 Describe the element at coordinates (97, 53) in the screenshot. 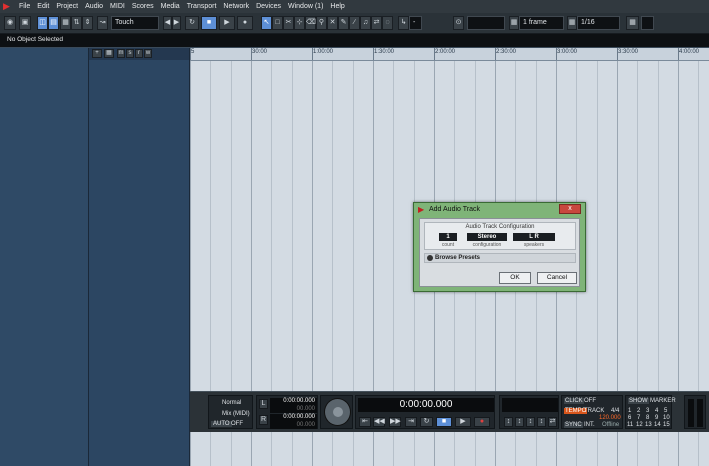

I see `add-track-icon: +` at that location.